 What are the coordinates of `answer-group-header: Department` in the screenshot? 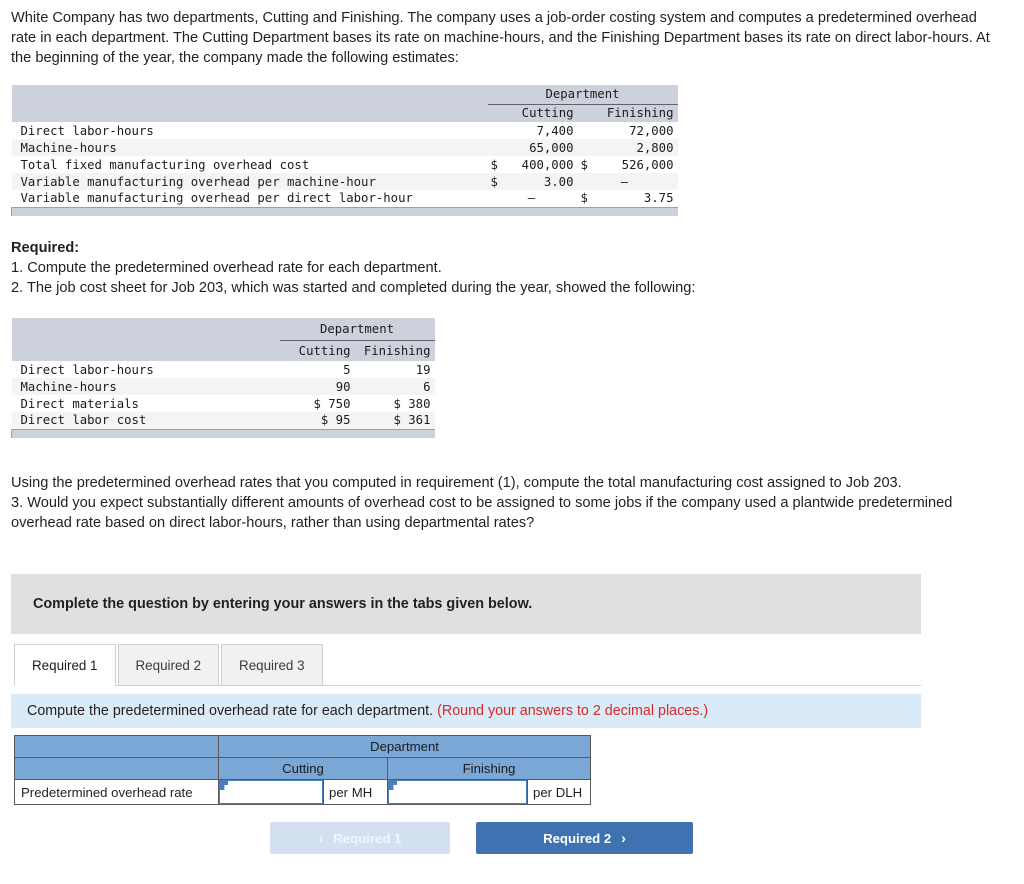 It's located at (404, 746).